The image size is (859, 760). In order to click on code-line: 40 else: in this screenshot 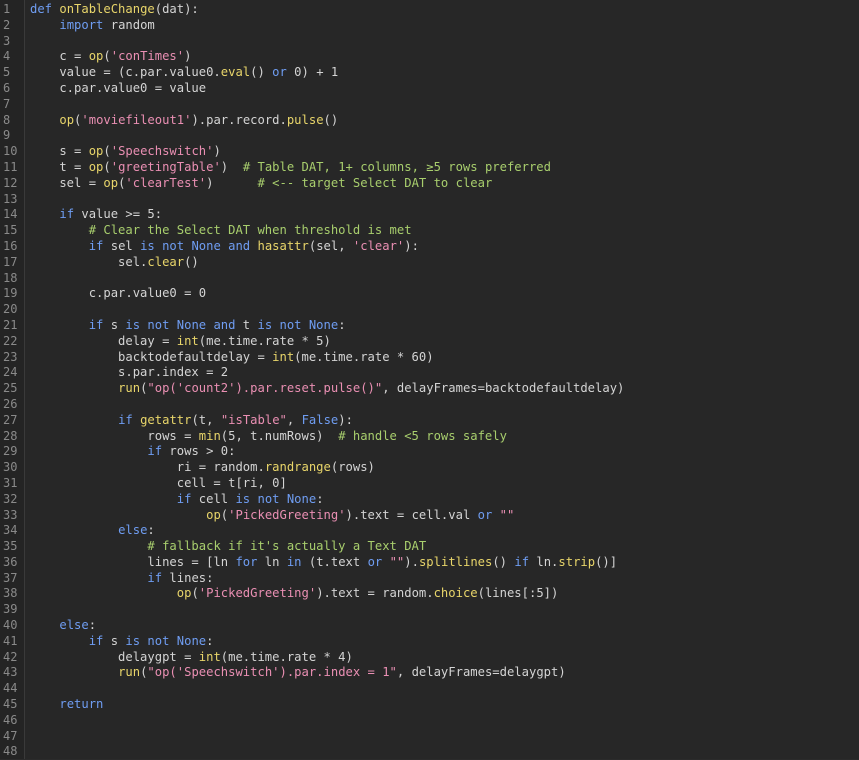, I will do `click(429, 626)`.